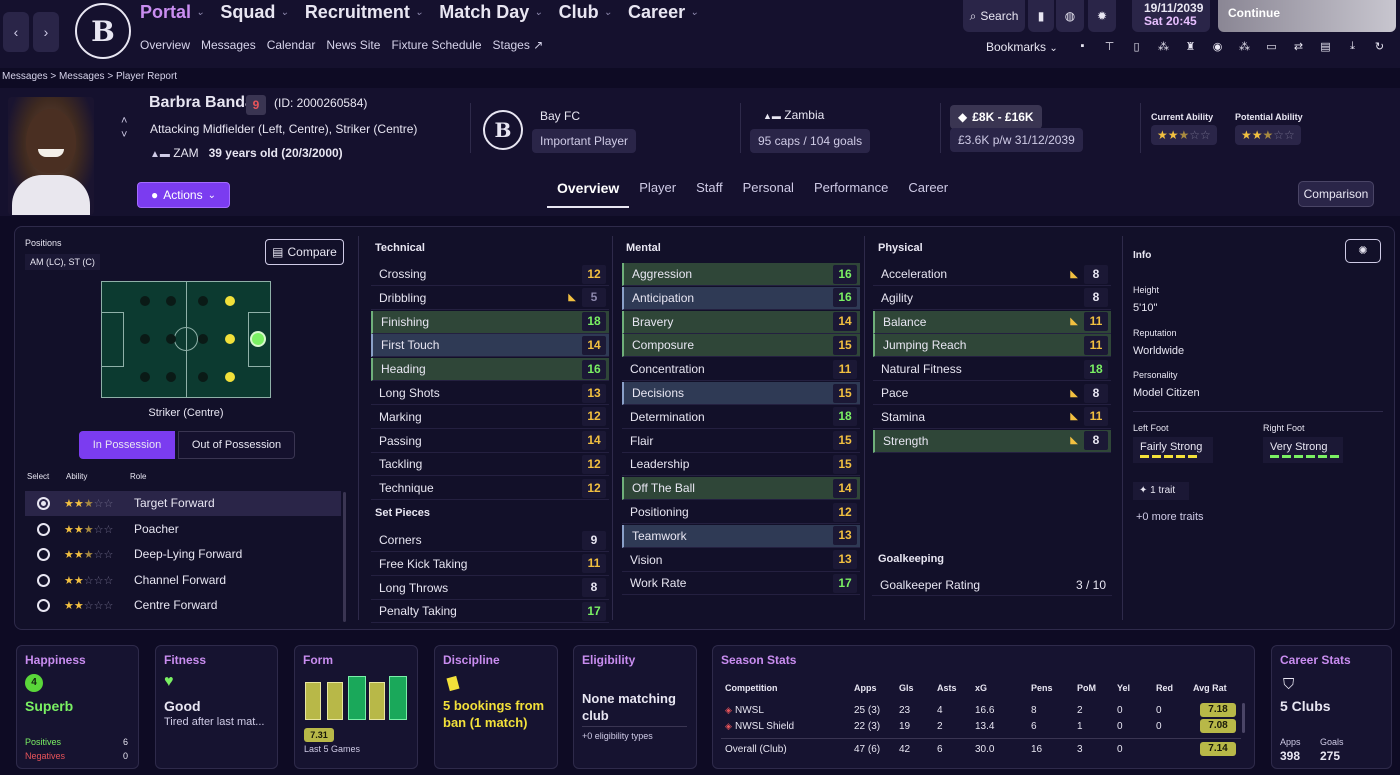 Image resolution: width=1400 pixels, height=775 pixels. Describe the element at coordinates (1244, 48) in the screenshot. I see `people-icon: ⁂` at that location.